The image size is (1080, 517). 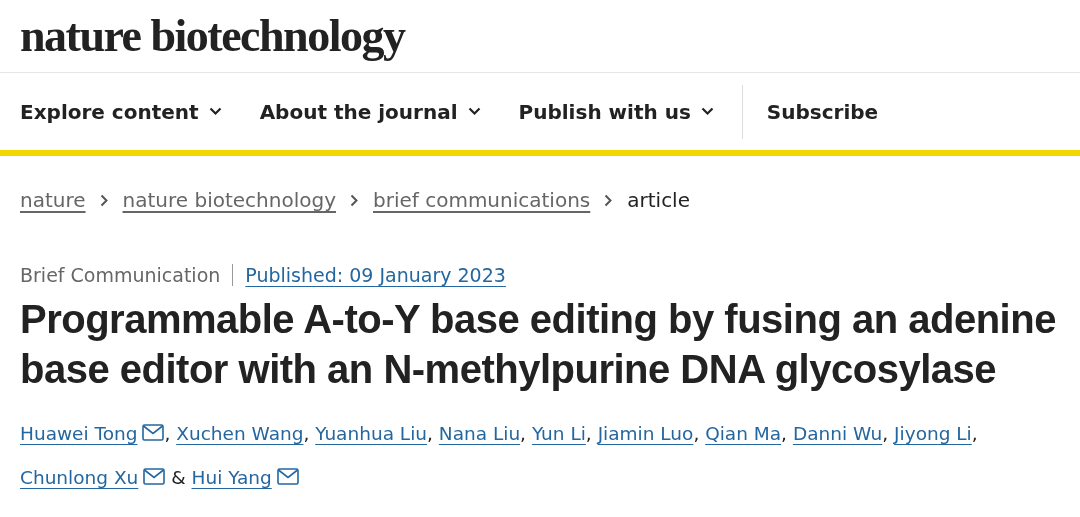 What do you see at coordinates (482, 200) in the screenshot?
I see `breadcrumb-link: brief communications` at bounding box center [482, 200].